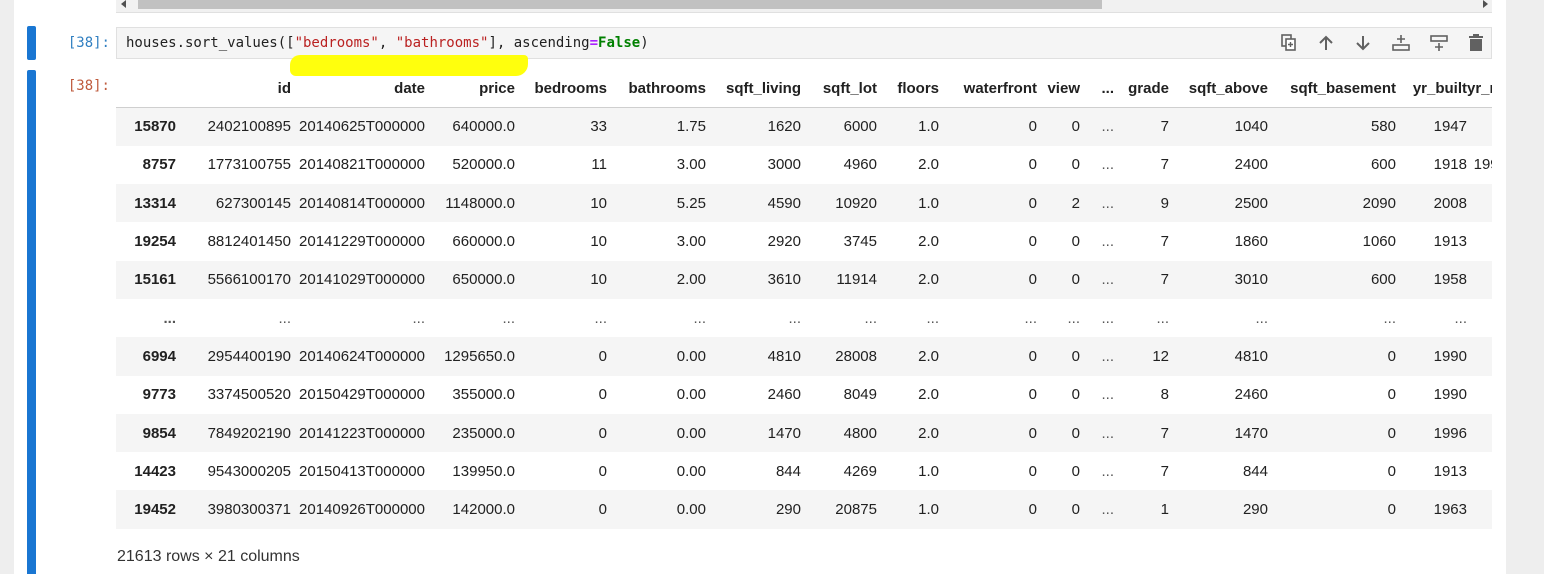 The height and width of the screenshot is (574, 1544). I want to click on table-cell: 142000.0, so click(483, 510).